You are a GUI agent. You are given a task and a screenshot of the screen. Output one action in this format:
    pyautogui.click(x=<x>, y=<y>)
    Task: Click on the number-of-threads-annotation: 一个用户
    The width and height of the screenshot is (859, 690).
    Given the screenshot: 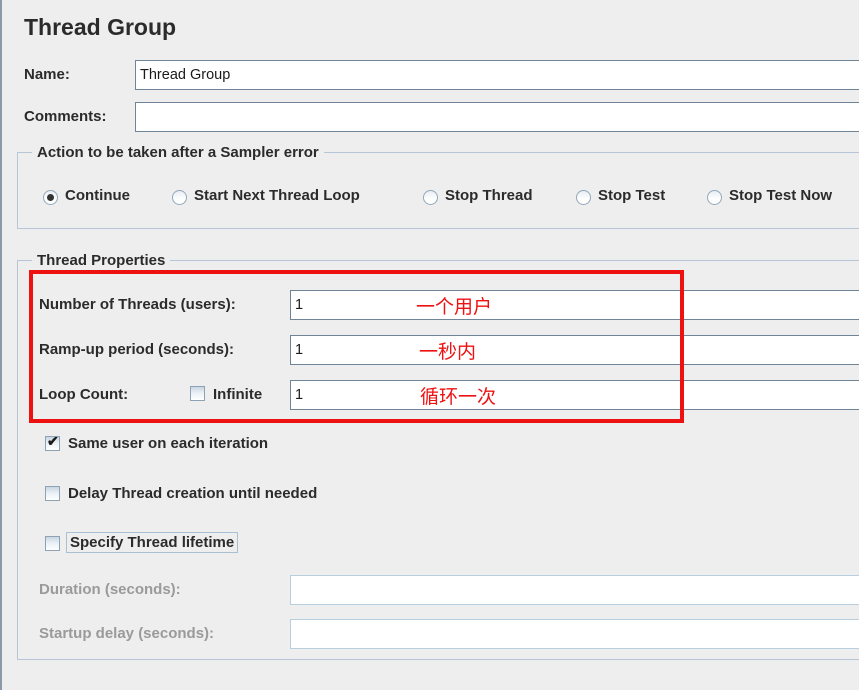 What is the action you would take?
    pyautogui.click(x=454, y=307)
    